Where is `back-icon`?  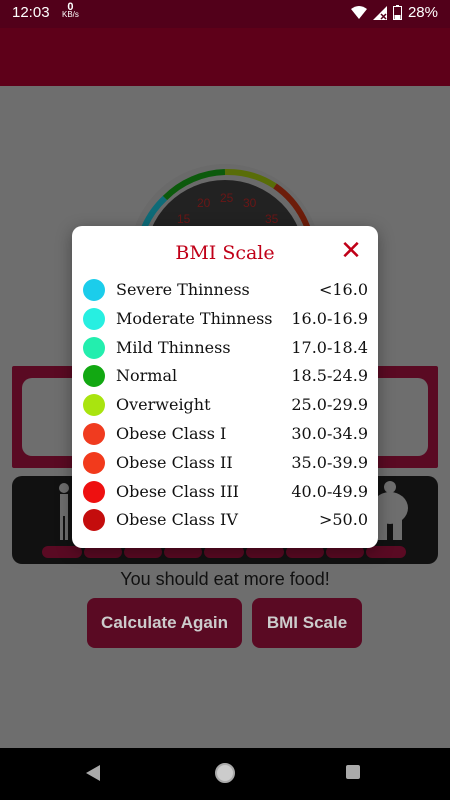 back-icon is located at coordinates (93, 773).